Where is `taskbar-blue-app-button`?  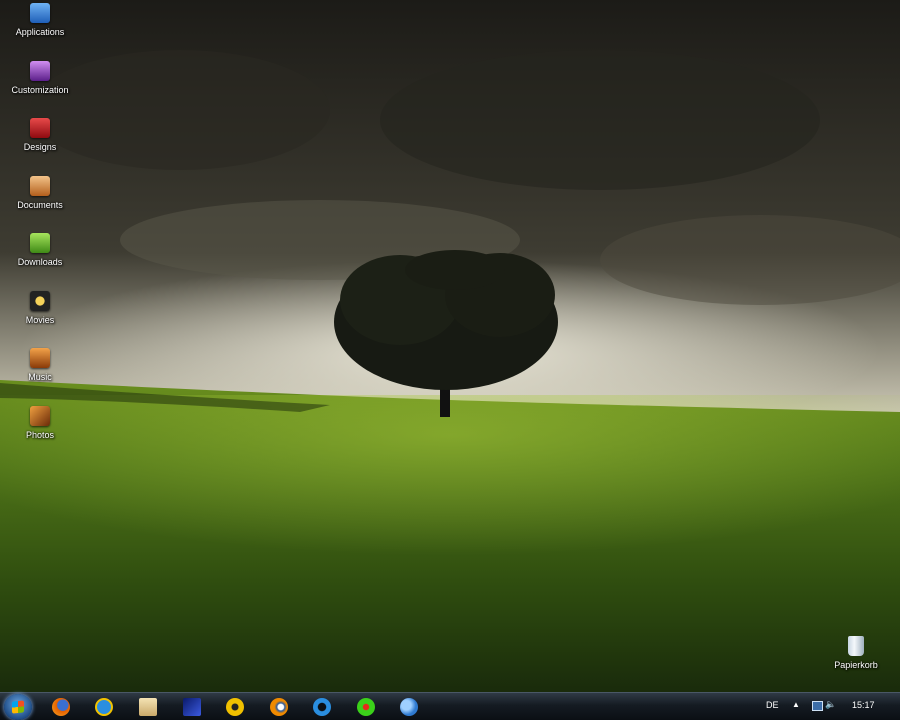 taskbar-blue-app-button is located at coordinates (192, 707).